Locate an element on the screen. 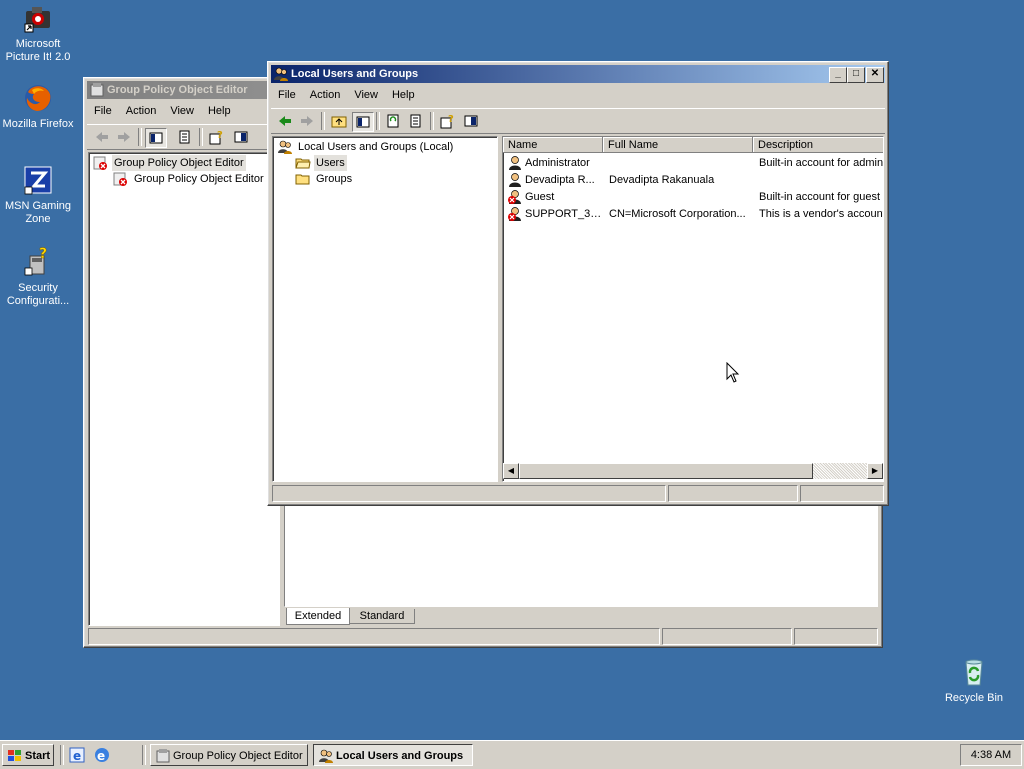  close-button: ✕ is located at coordinates (875, 75).